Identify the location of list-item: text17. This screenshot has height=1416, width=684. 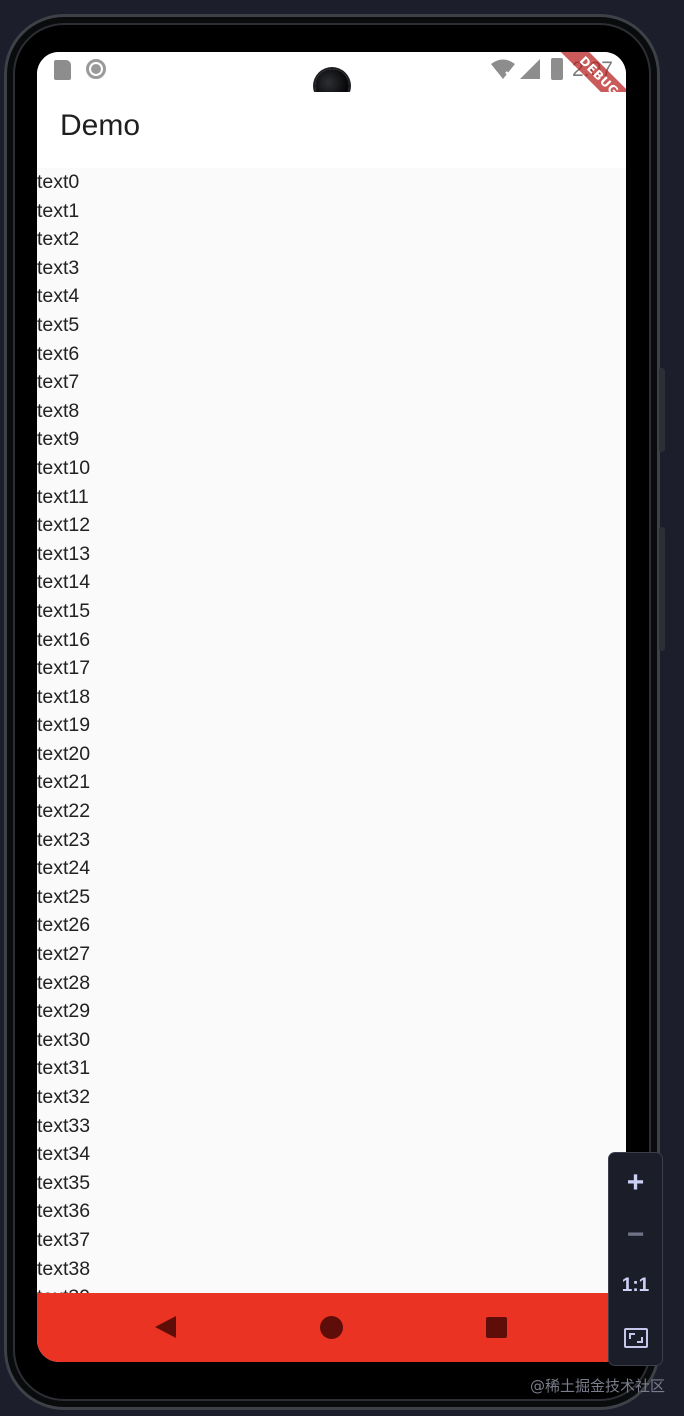
(64, 668).